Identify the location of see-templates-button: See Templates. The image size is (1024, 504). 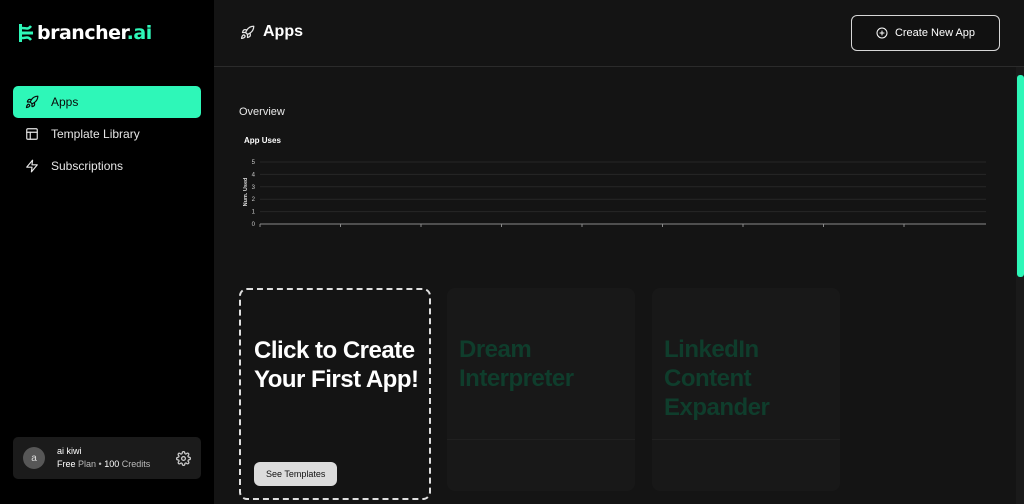
(296, 474).